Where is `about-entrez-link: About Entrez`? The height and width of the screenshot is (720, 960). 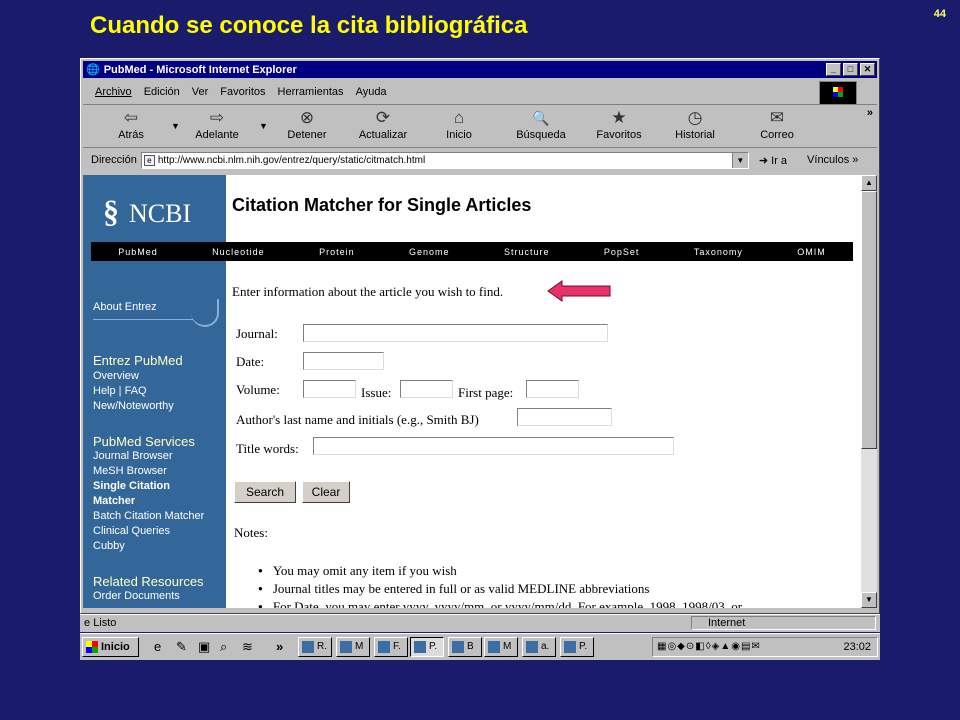 about-entrez-link: About Entrez is located at coordinates (125, 307).